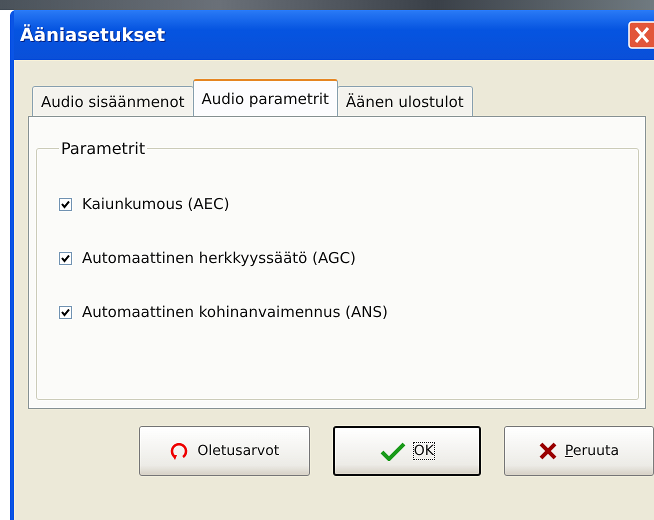 This screenshot has width=654, height=520. Describe the element at coordinates (393, 451) in the screenshot. I see `checkmark-icon` at that location.